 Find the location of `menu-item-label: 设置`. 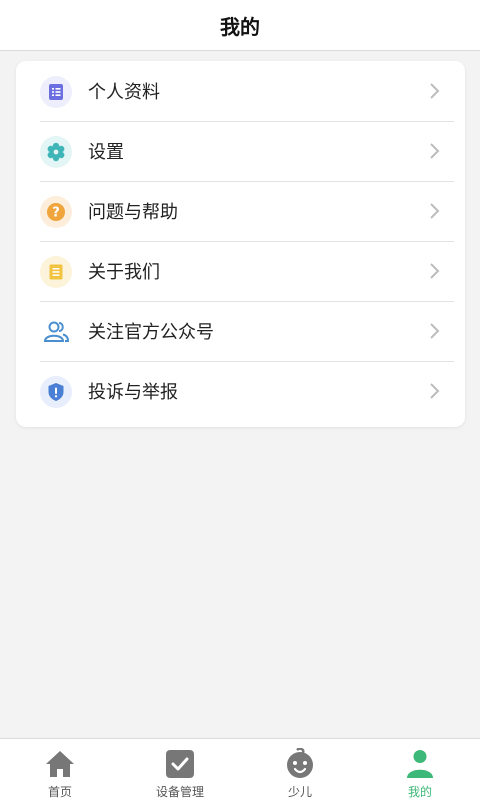

menu-item-label: 设置 is located at coordinates (106, 152).